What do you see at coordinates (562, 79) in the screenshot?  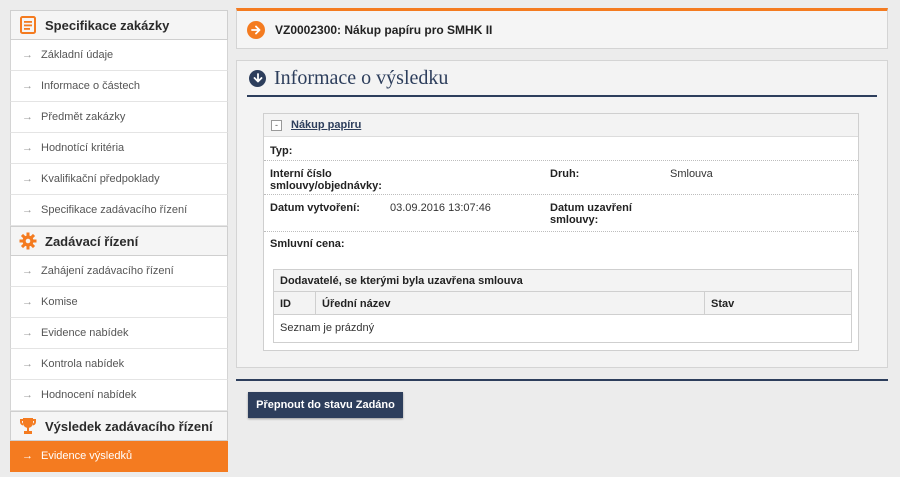 I see `panel-header: Informace o výsledku` at bounding box center [562, 79].